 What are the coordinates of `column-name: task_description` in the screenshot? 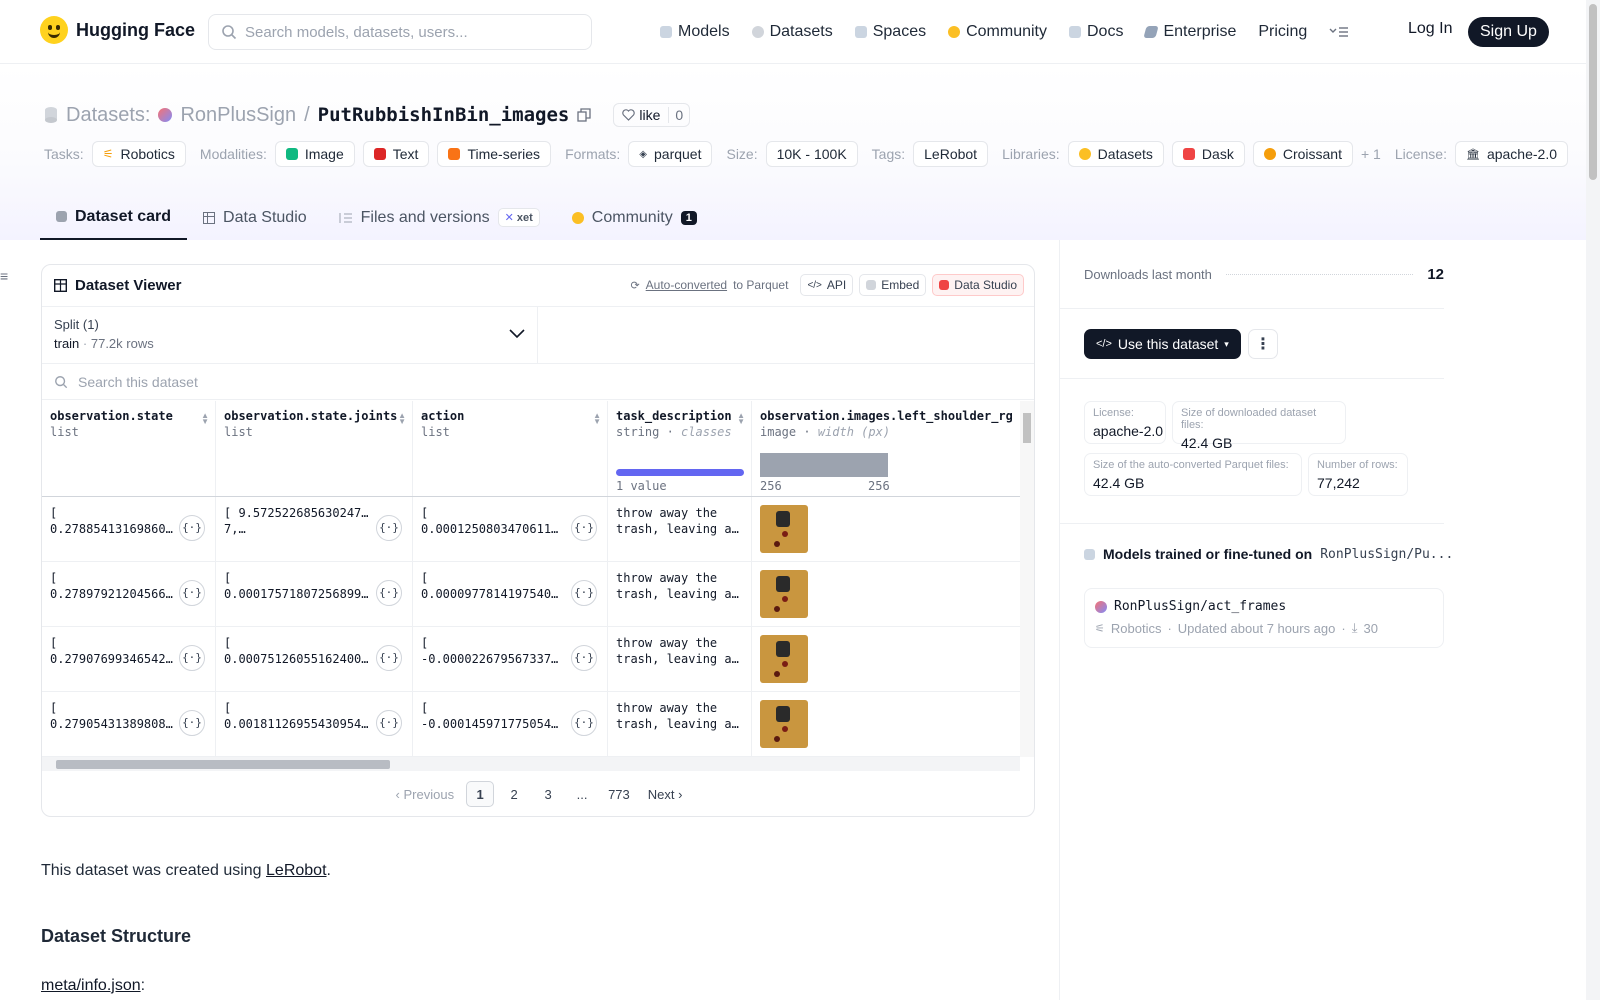 It's located at (674, 416).